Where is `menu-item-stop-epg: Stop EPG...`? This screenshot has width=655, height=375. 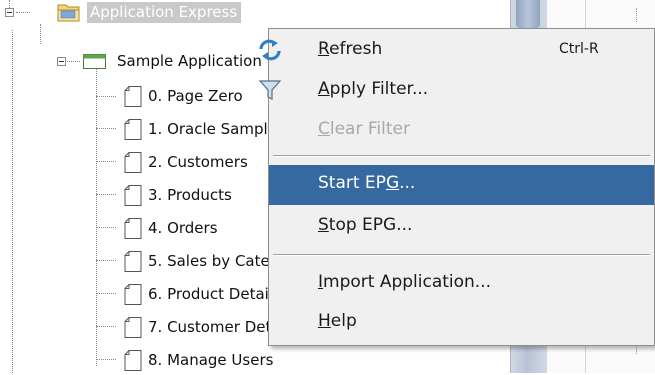 menu-item-stop-epg: Stop EPG... is located at coordinates (461, 227).